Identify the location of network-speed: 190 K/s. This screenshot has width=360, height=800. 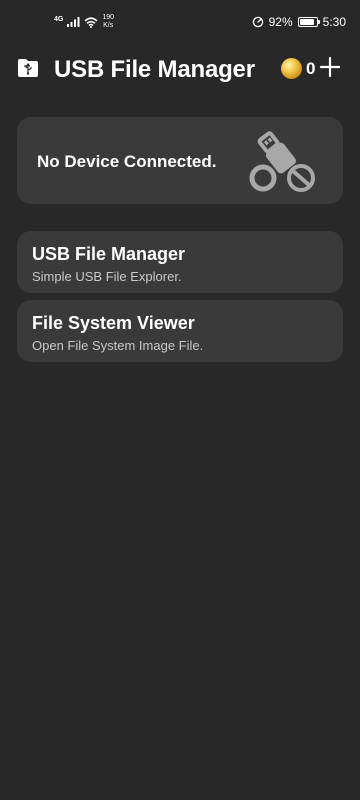
(108, 22).